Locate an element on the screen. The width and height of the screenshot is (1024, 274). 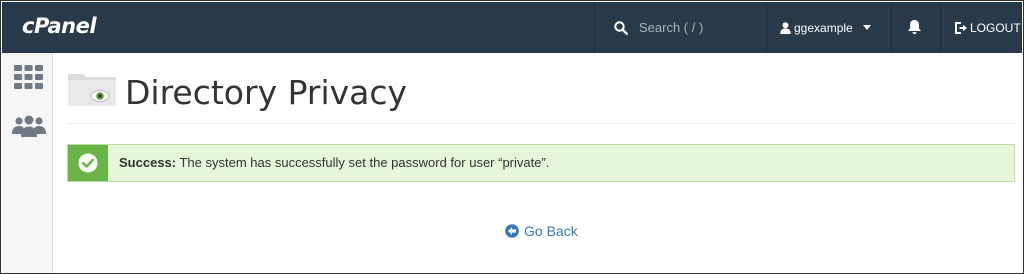
check-circle-icon is located at coordinates (88, 163).